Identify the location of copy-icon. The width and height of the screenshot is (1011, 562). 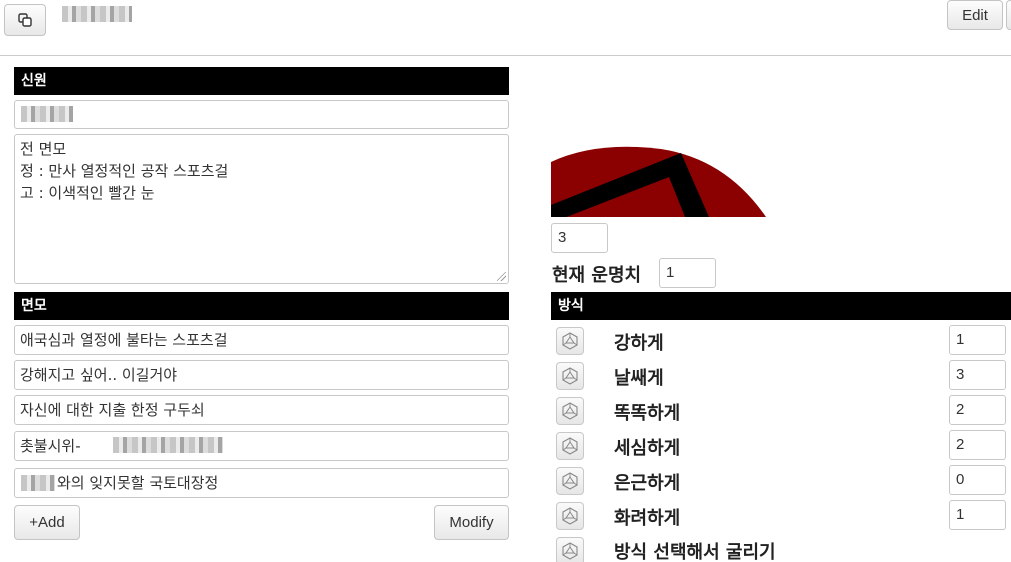
(25, 20).